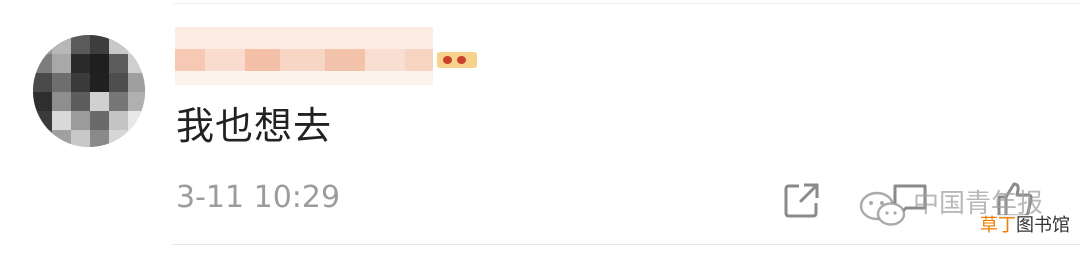 Image resolution: width=1080 pixels, height=255 pixels. I want to click on avatar, so click(89, 91).